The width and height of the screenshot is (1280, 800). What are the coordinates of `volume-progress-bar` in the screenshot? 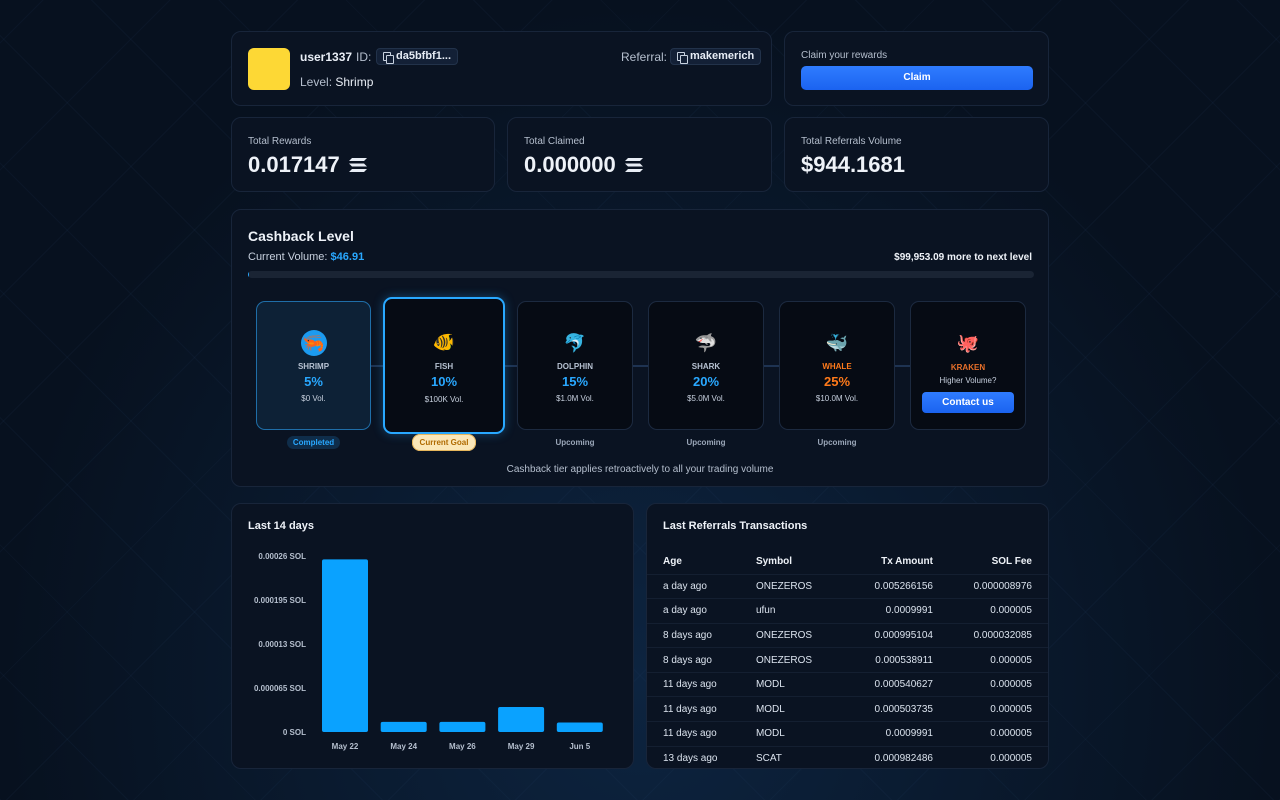 It's located at (641, 274).